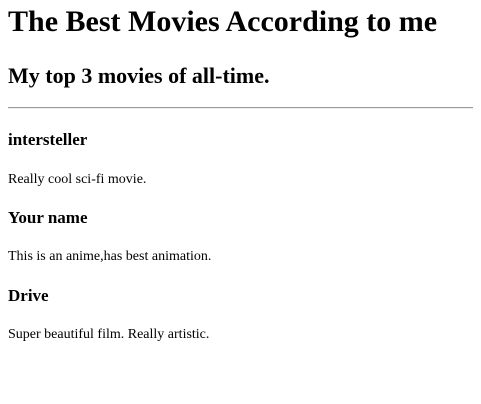 This screenshot has width=481, height=404. What do you see at coordinates (109, 334) in the screenshot?
I see `movie-description-3: Super beautiful film. Really artistic.` at bounding box center [109, 334].